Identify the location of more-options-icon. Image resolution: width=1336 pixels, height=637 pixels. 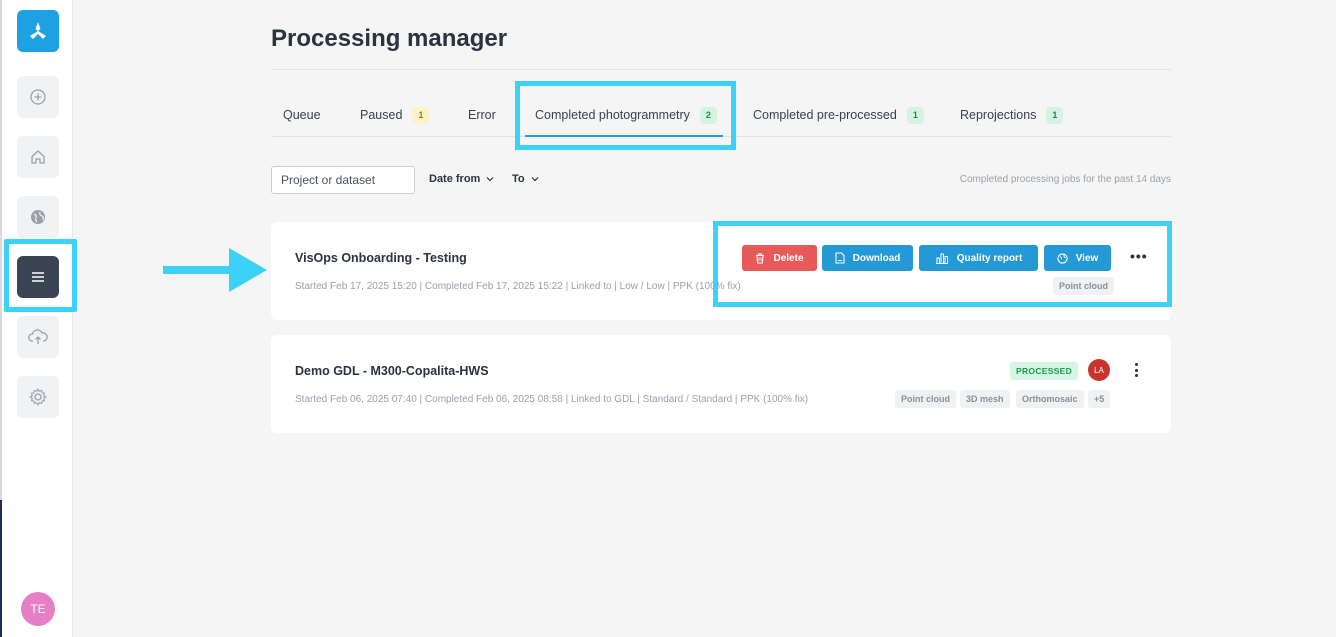
(1136, 370).